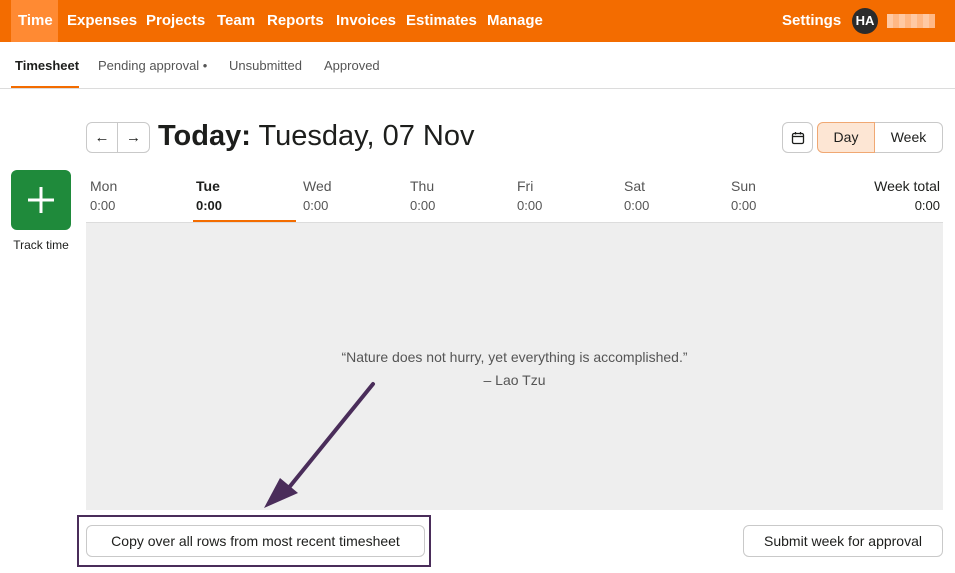  I want to click on date-nav-arrows: ← →, so click(118, 137).